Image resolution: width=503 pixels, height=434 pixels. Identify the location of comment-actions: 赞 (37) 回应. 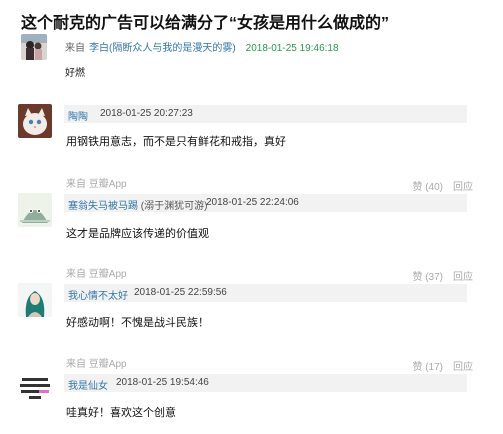
(442, 275).